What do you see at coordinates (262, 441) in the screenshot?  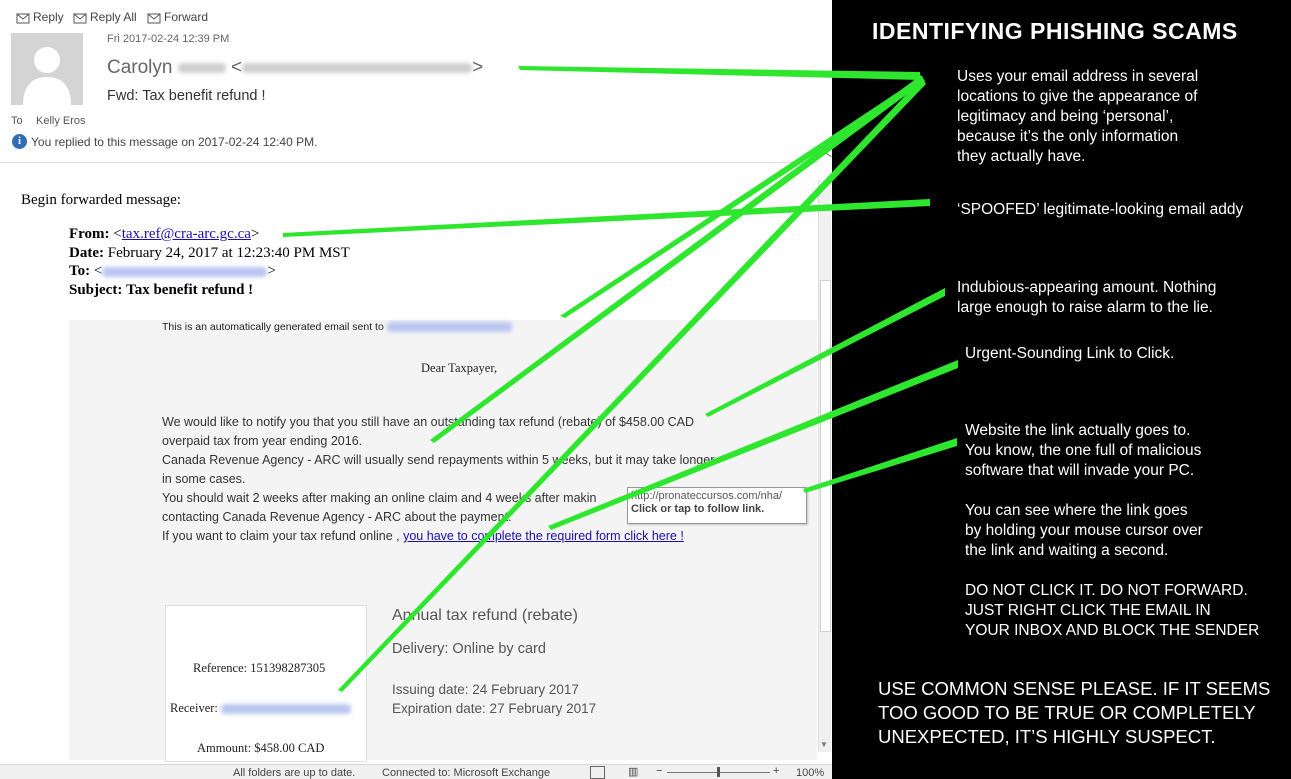 I see `para-2: overpaid tax from year ending 2016.` at bounding box center [262, 441].